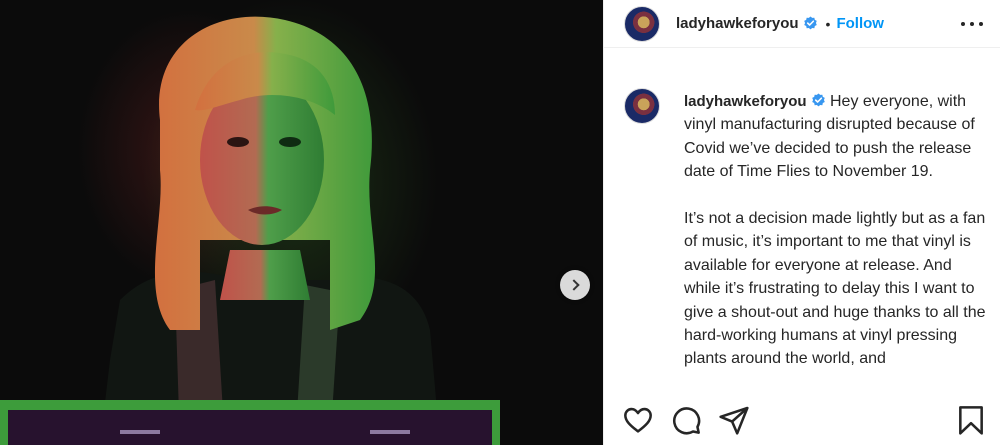 The image size is (1000, 445). I want to click on more-options-icon, so click(972, 24).